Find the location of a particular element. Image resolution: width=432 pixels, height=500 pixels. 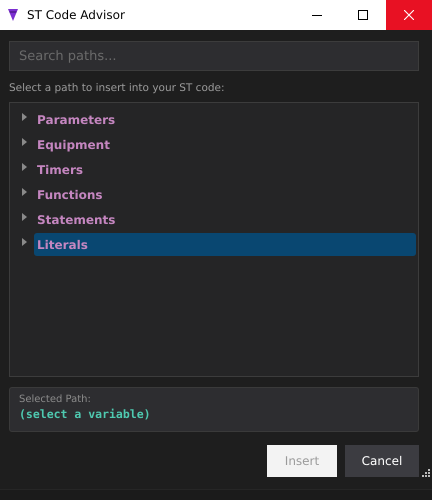

close-icon is located at coordinates (409, 15).